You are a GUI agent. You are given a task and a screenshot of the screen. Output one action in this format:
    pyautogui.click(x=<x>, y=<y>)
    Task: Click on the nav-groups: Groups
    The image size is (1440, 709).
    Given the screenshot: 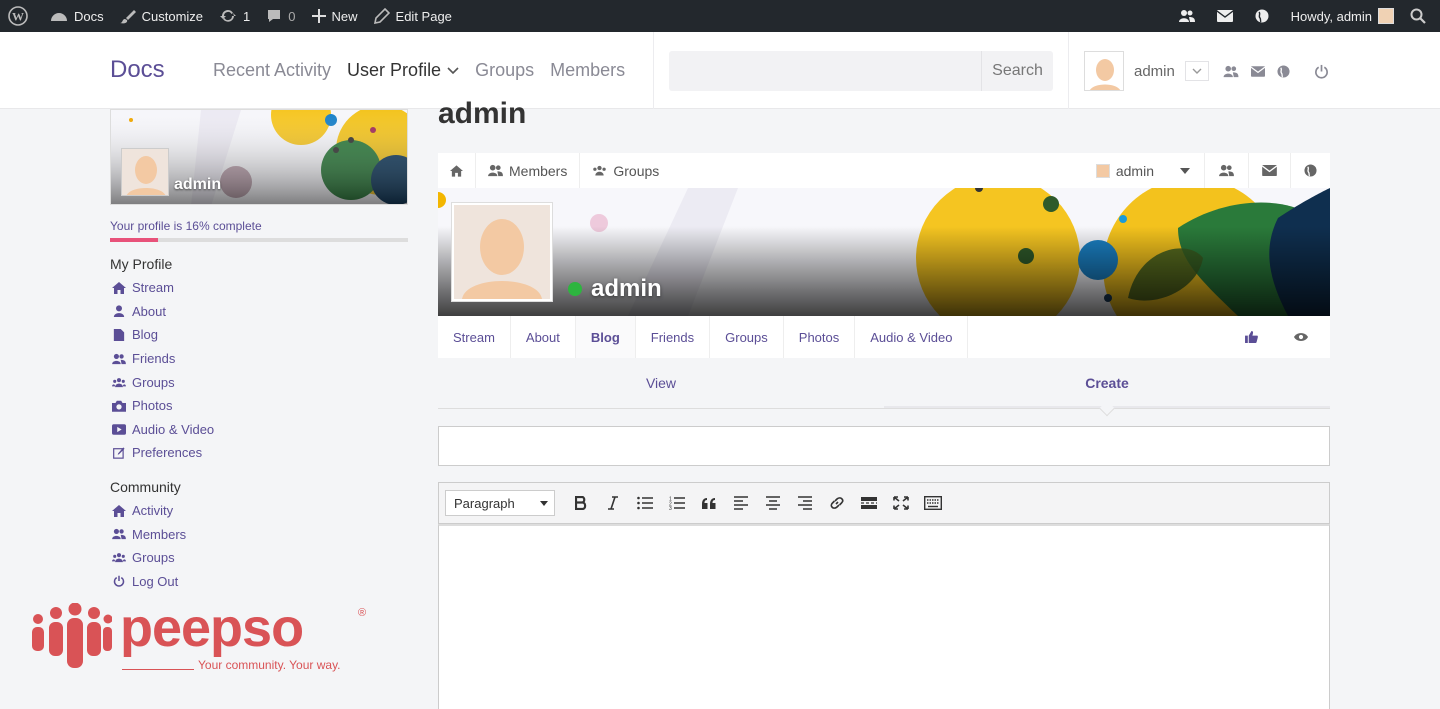 What is the action you would take?
    pyautogui.click(x=504, y=70)
    